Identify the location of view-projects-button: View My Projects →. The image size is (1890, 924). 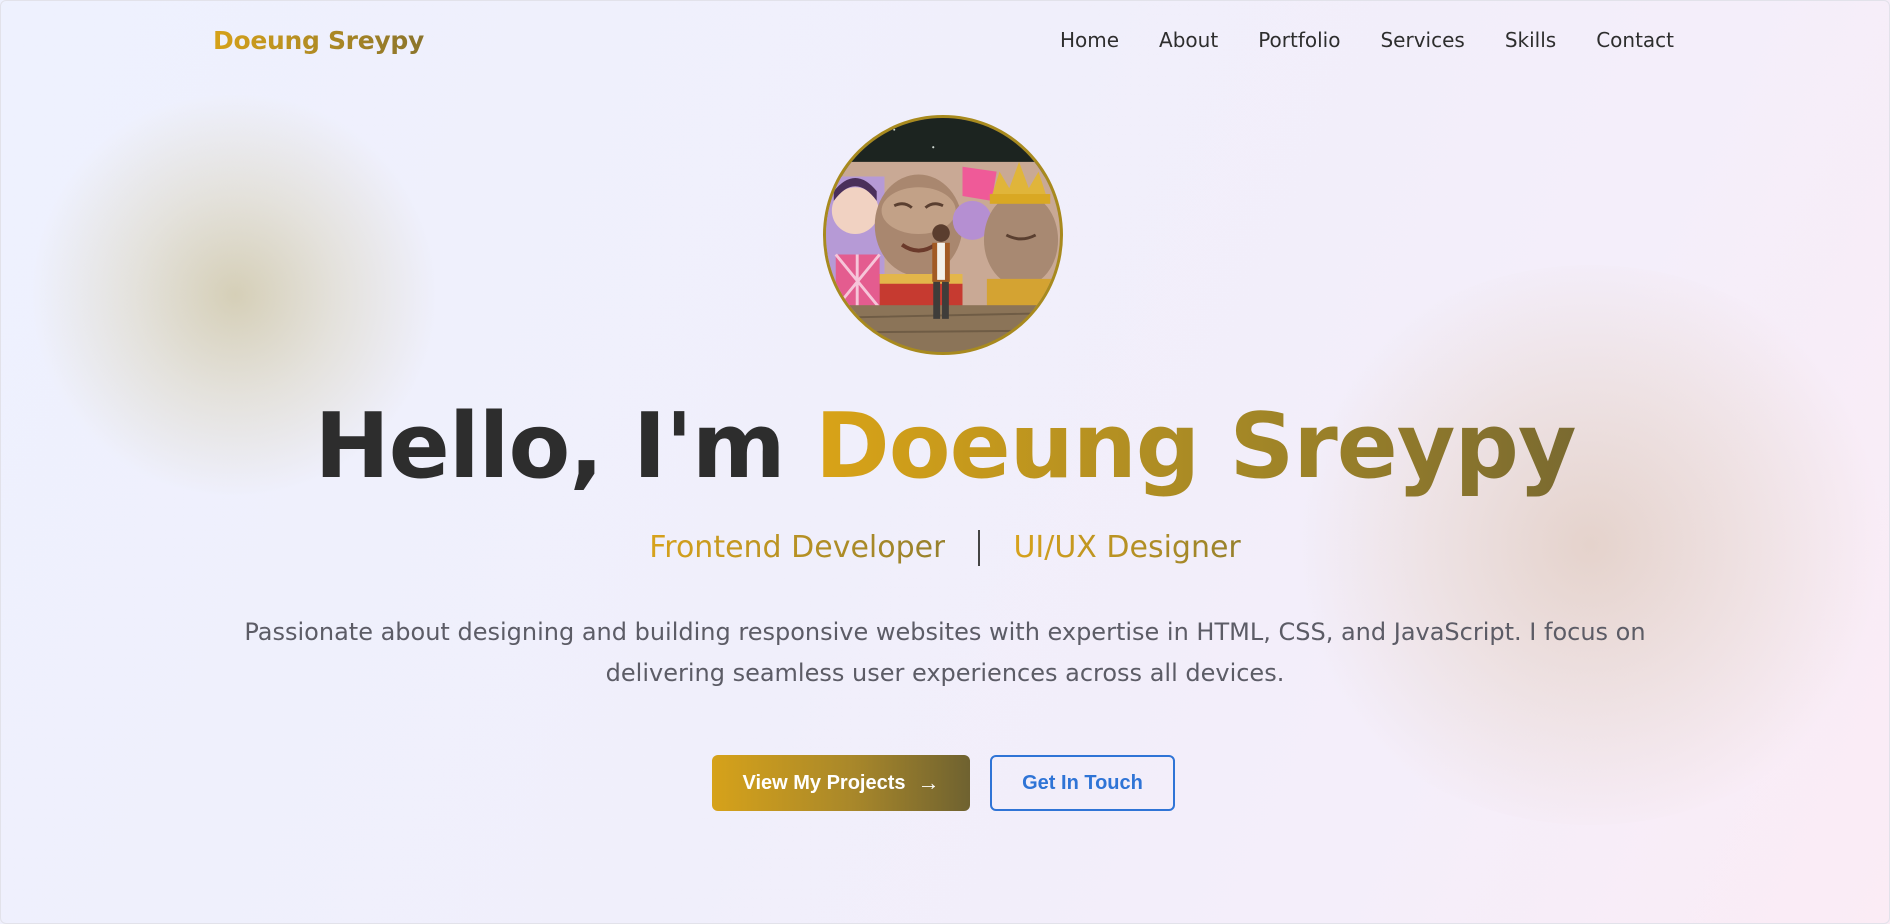
(841, 783).